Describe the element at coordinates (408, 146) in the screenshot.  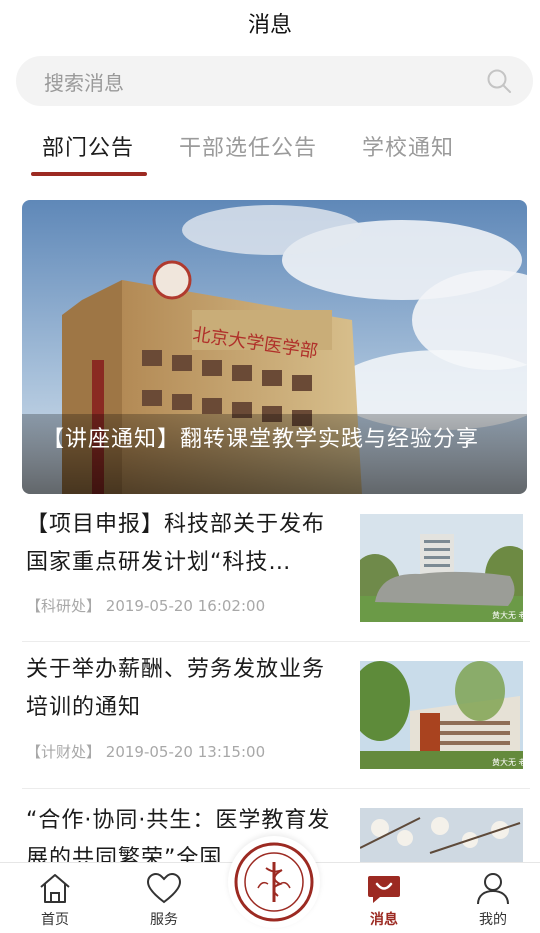
I see `tab-school-notice: 学校通知` at that location.